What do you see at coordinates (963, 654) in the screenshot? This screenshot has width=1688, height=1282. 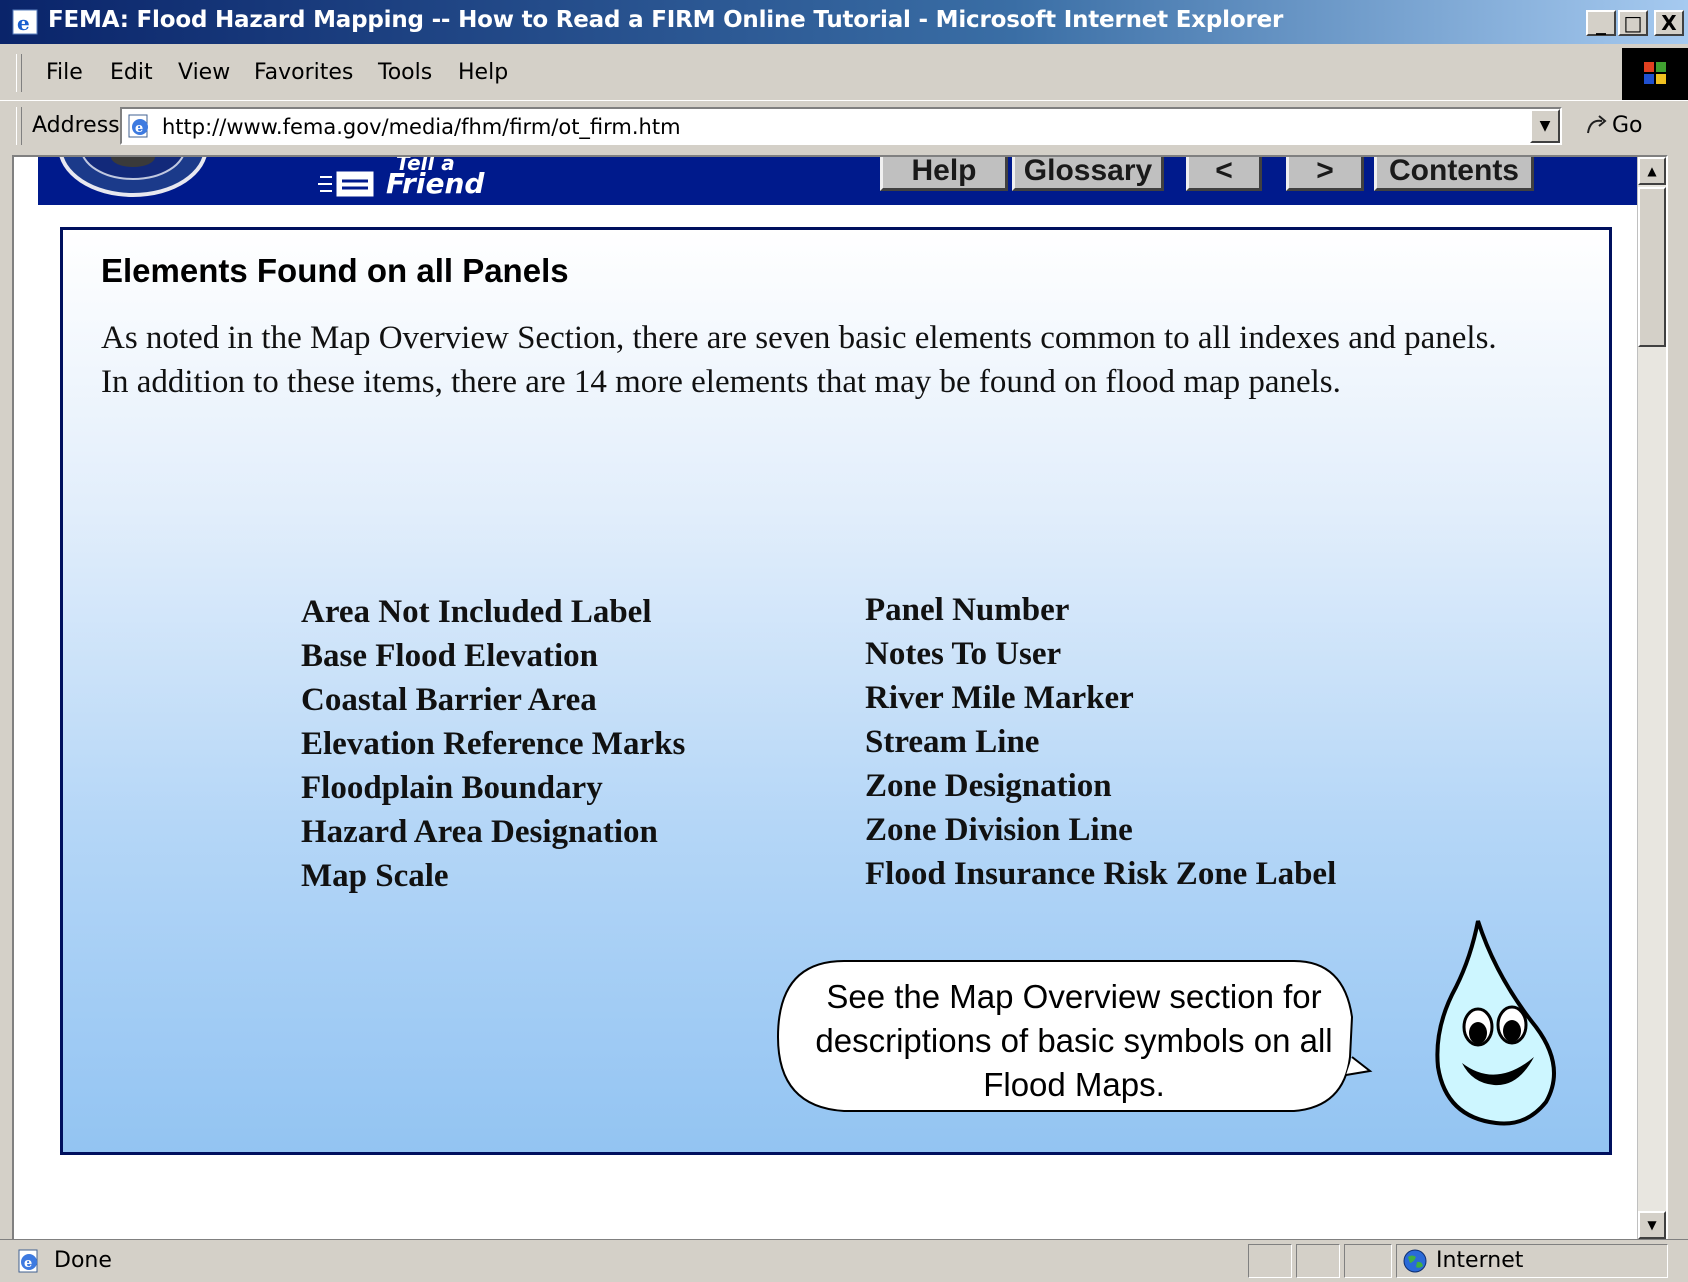 I see `list-item: Notes To User` at bounding box center [963, 654].